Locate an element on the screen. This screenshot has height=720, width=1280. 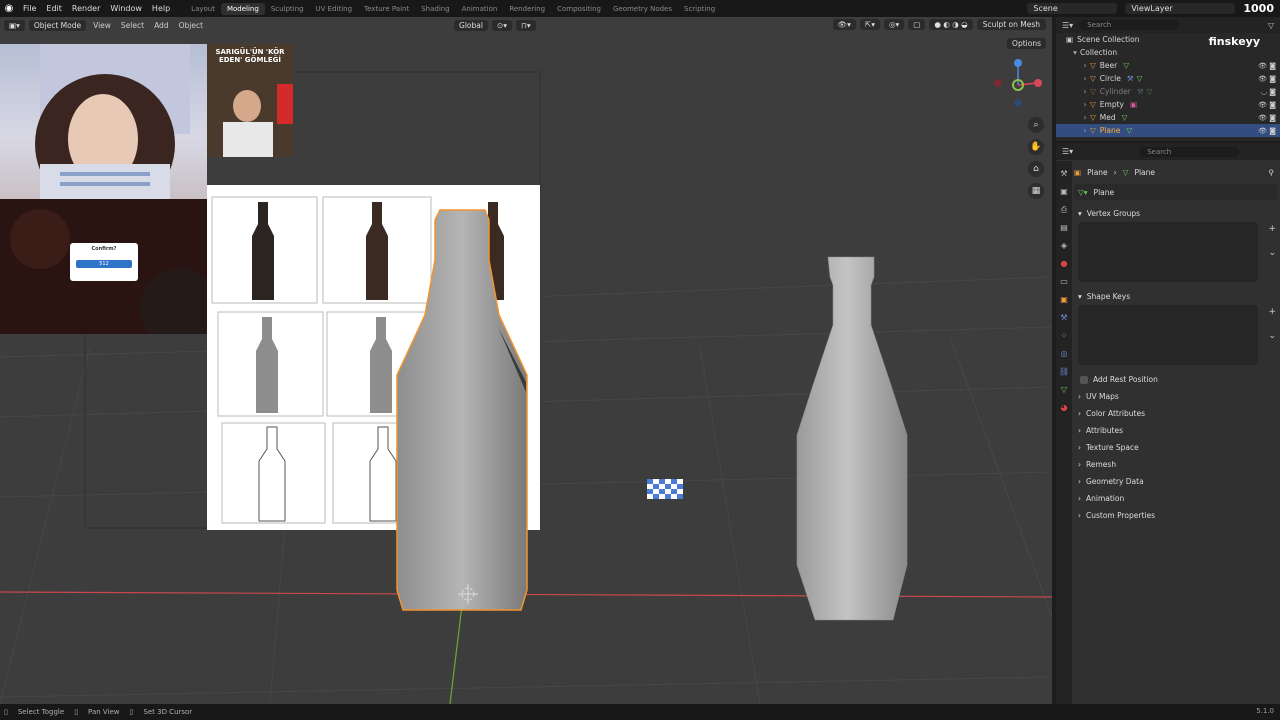
menu-edit: Edit is located at coordinates (54, 8).